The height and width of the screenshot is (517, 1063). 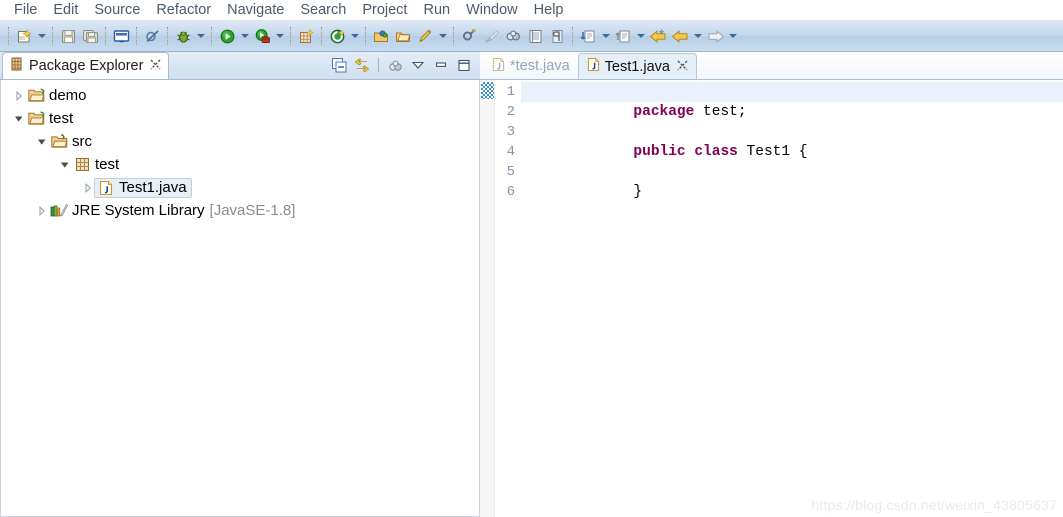 I want to click on package-icon, so click(x=82, y=164).